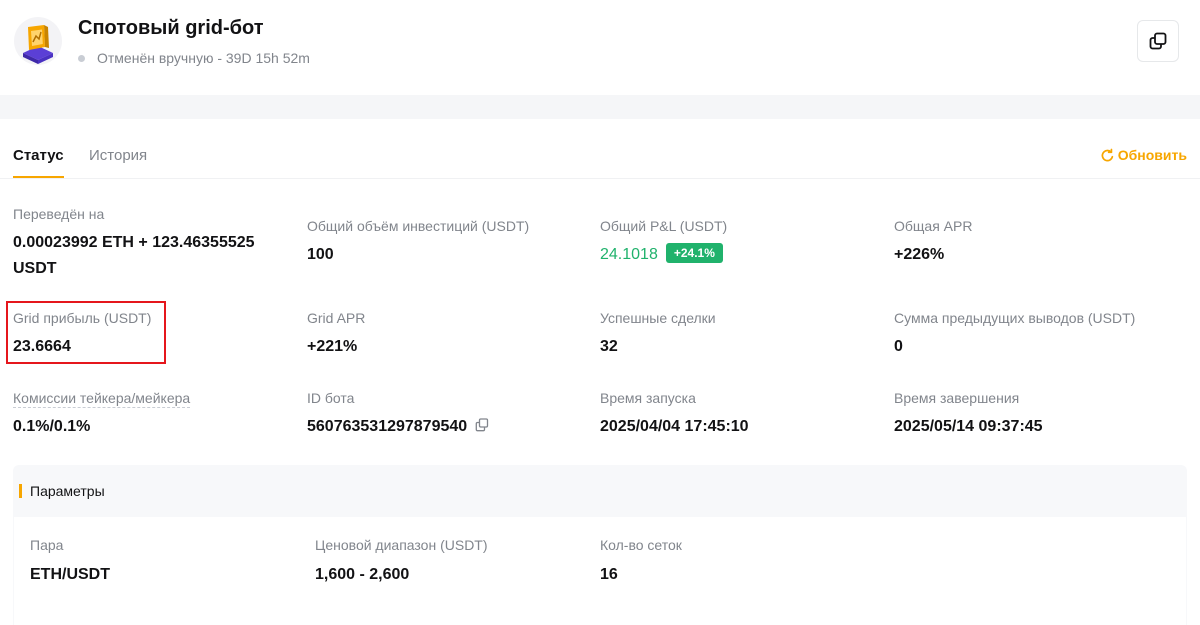 This screenshot has height=625, width=1200. What do you see at coordinates (332, 346) in the screenshot?
I see `stat-value: +221%` at bounding box center [332, 346].